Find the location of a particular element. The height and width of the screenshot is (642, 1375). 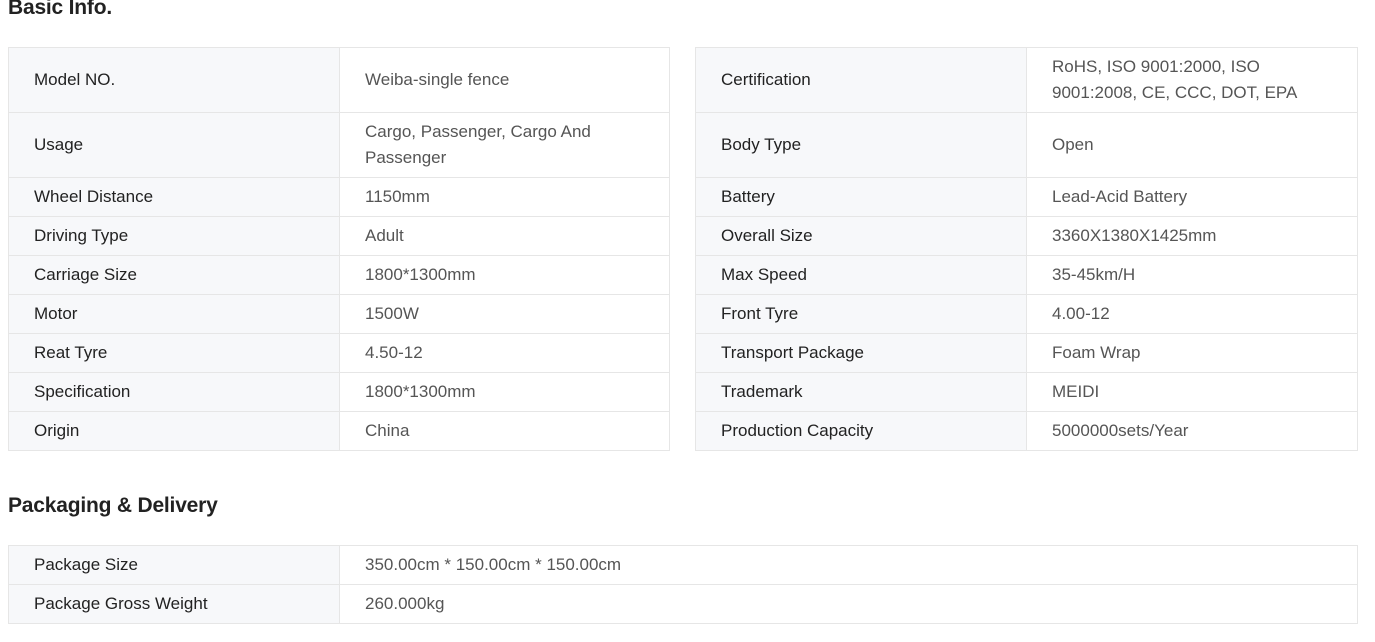

spec-value-motor: 1500W is located at coordinates (504, 314).